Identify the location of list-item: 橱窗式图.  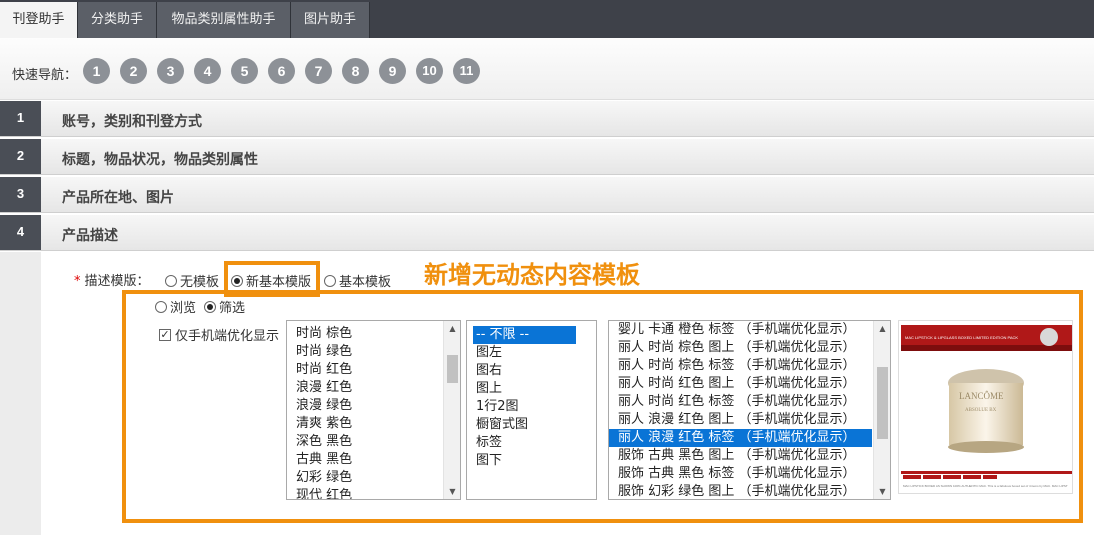
(524, 425).